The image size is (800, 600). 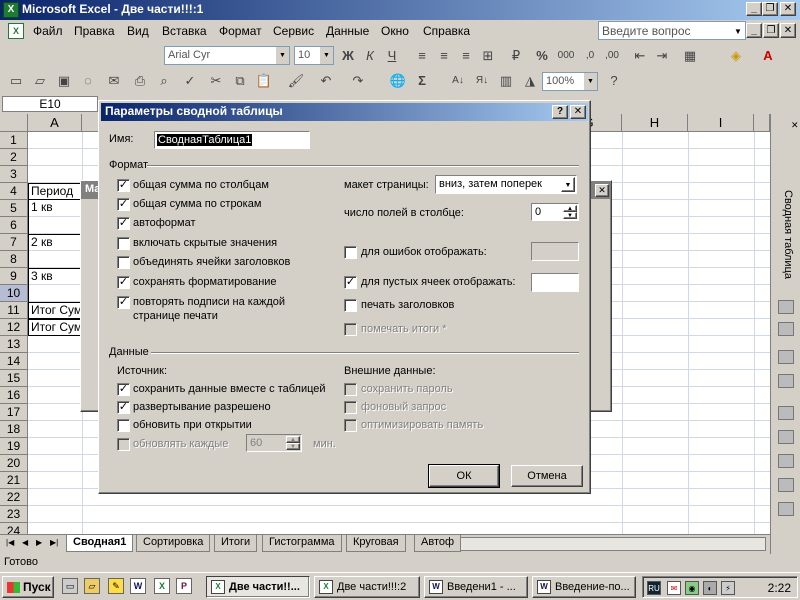 What do you see at coordinates (398, 81) in the screenshot?
I see `hyperlink-icon: 🌐` at bounding box center [398, 81].